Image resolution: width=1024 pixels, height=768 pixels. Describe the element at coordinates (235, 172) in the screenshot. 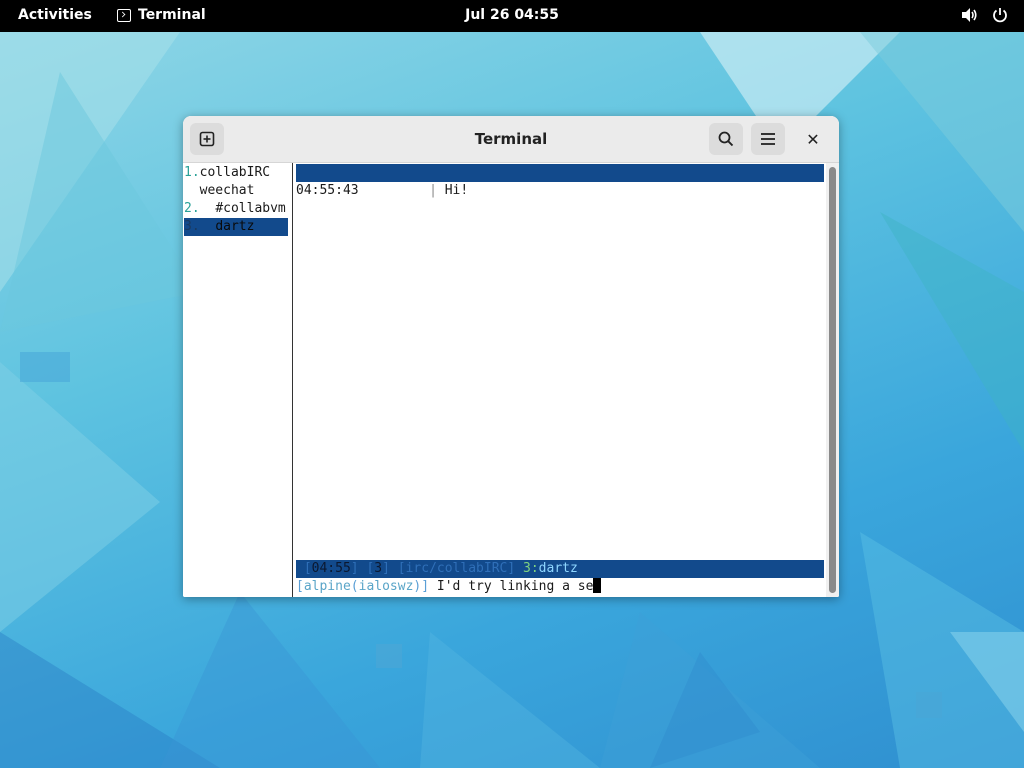

I see `buffer-label: collabIRC` at that location.